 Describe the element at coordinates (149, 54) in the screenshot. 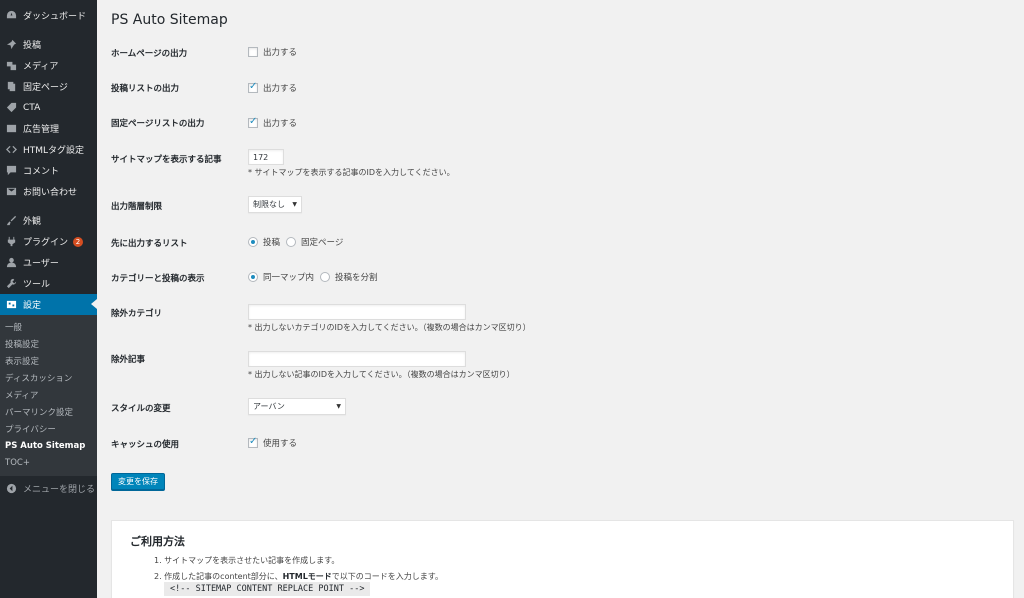

I see `home-output-label: ホームページの出力` at that location.